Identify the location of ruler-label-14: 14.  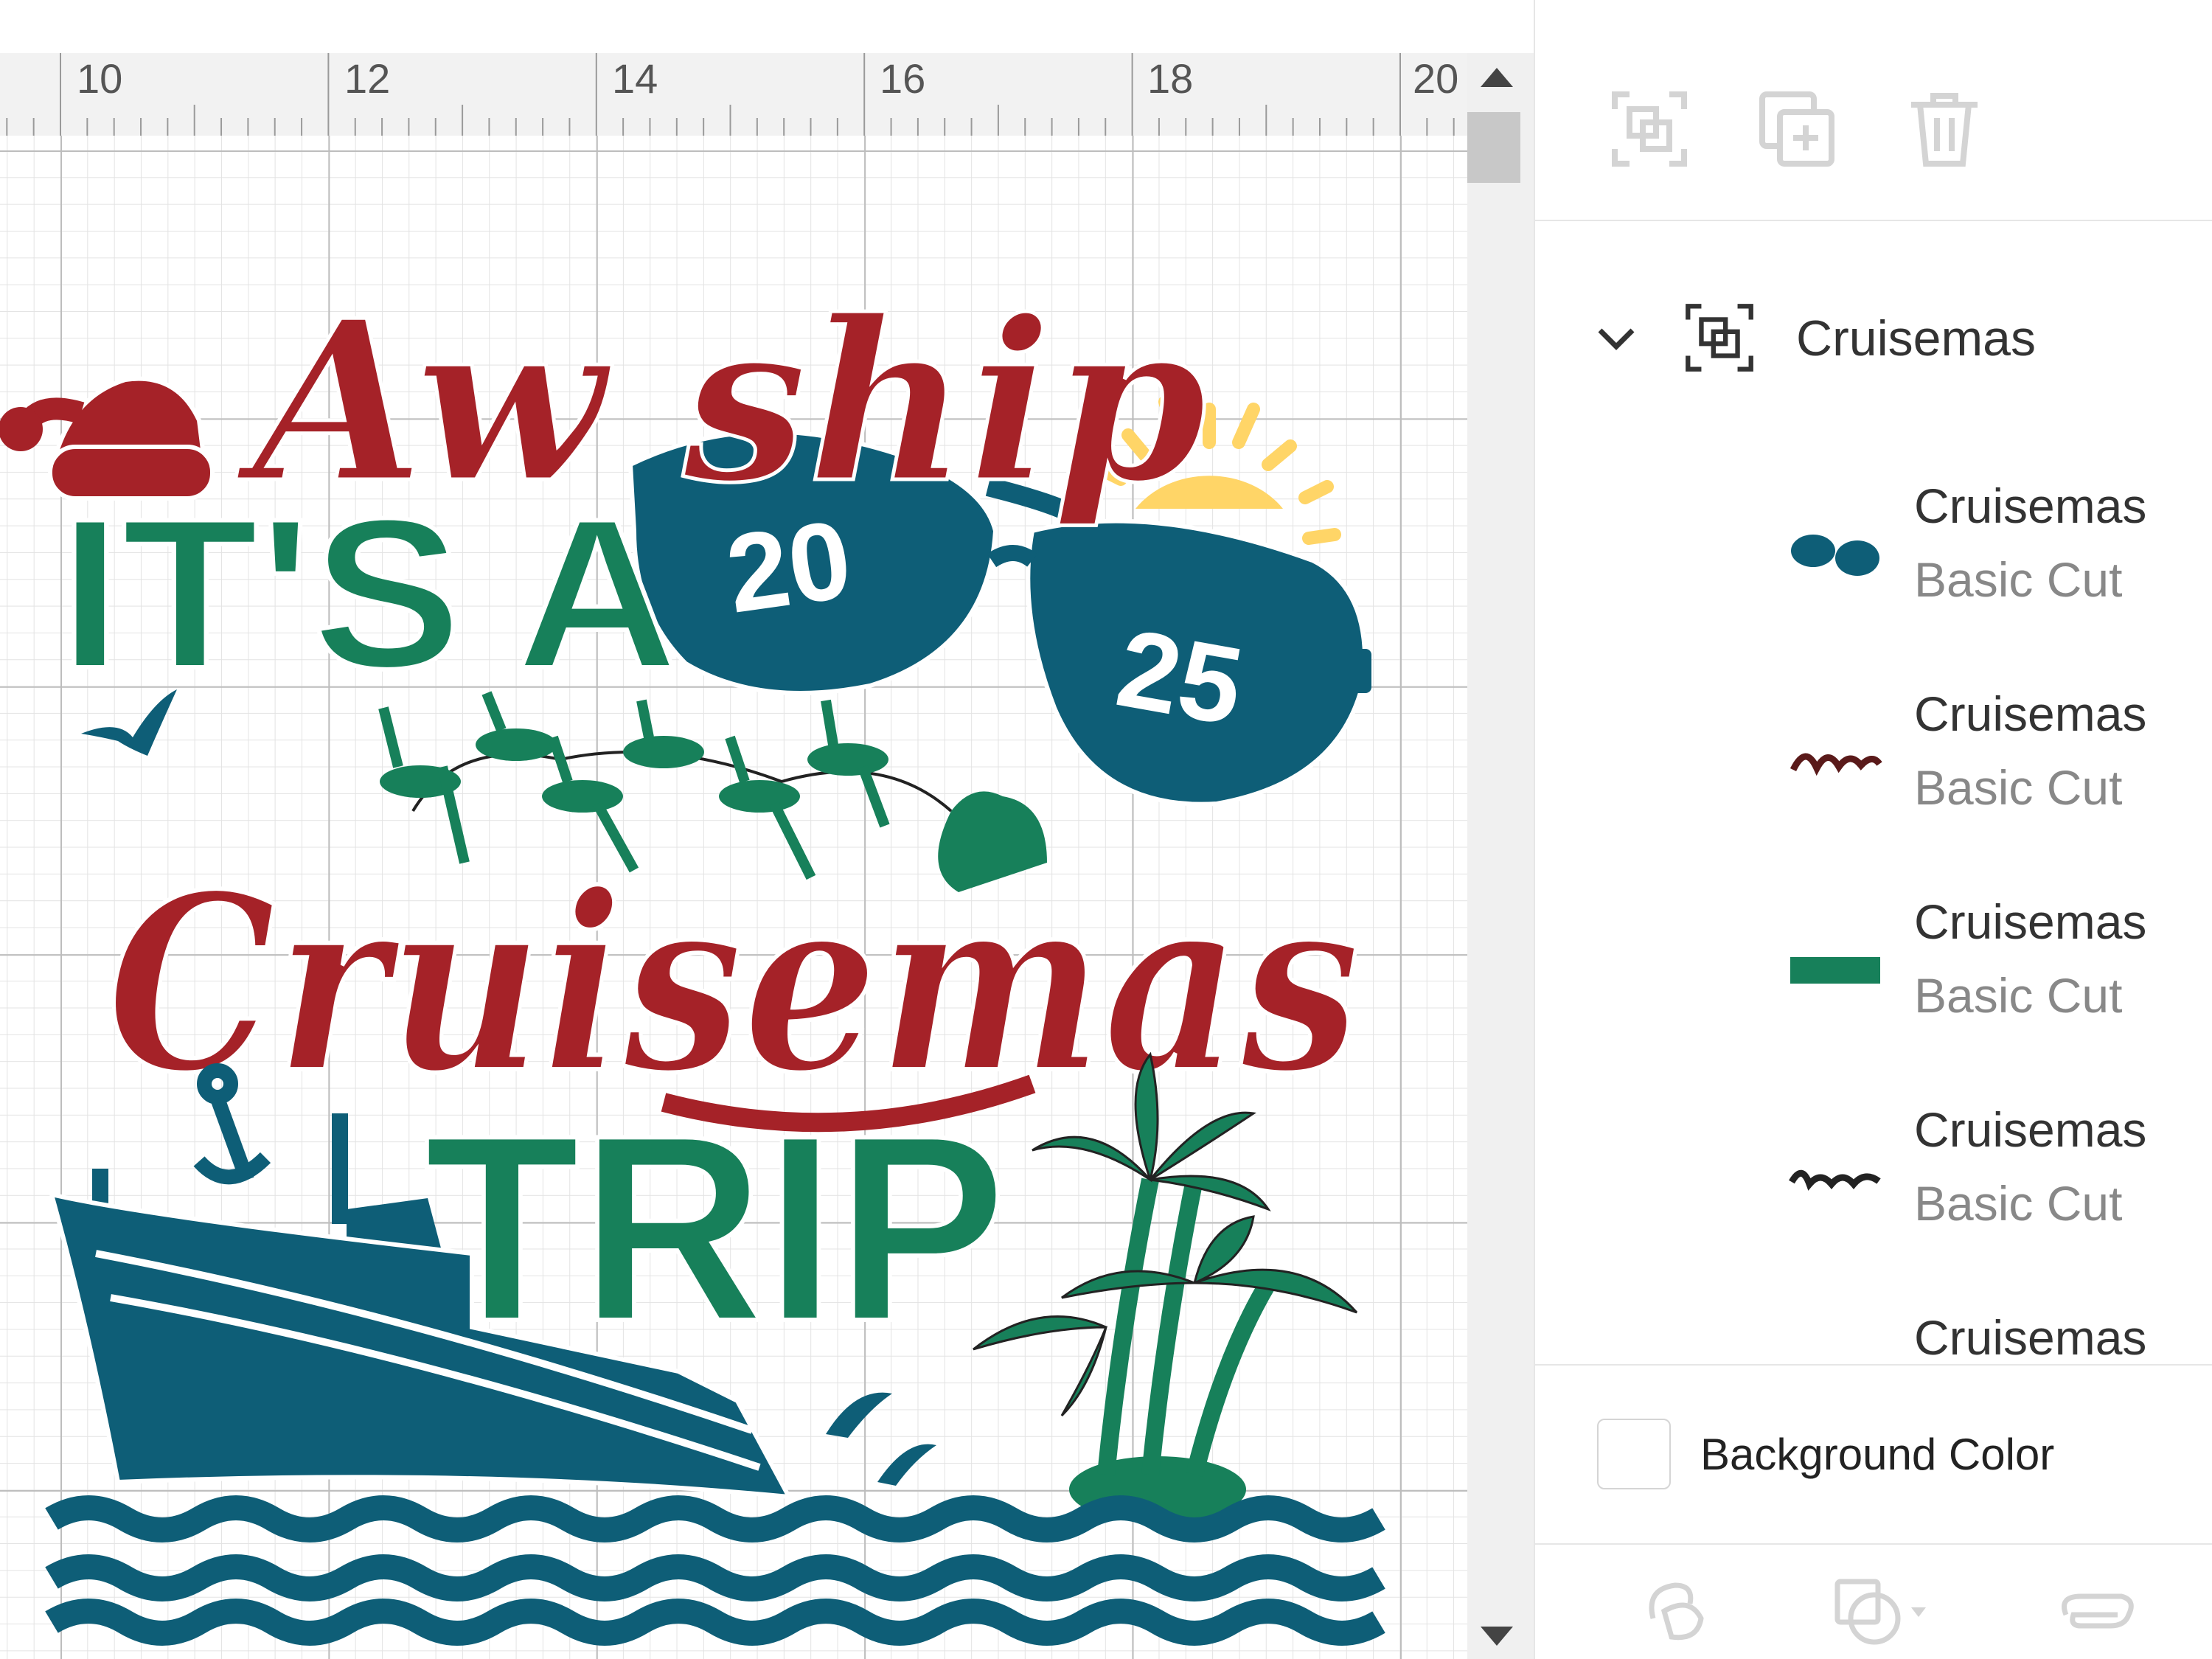
(635, 78).